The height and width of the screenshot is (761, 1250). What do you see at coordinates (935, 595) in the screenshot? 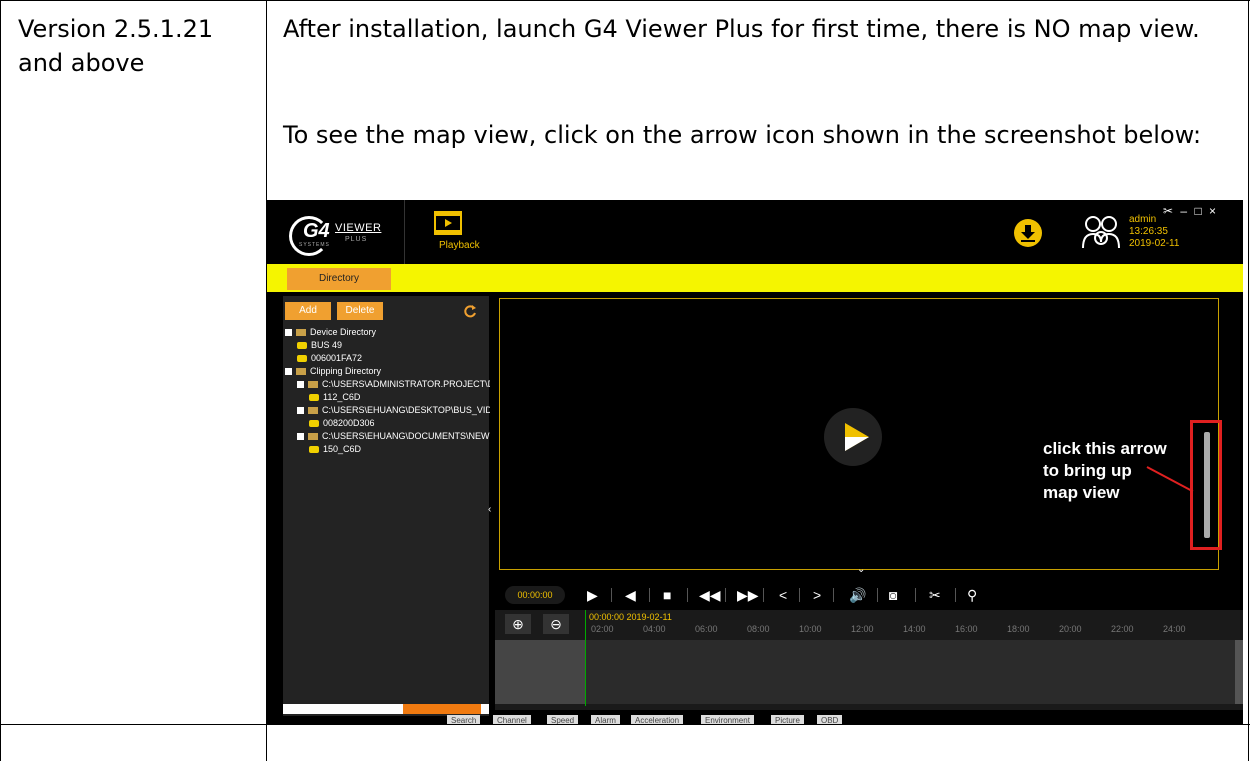
I see `scissors-icon: ✂` at bounding box center [935, 595].